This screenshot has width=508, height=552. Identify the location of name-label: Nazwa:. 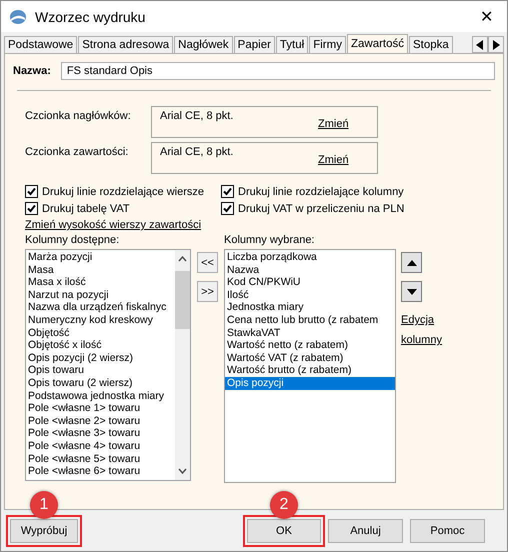
(32, 71).